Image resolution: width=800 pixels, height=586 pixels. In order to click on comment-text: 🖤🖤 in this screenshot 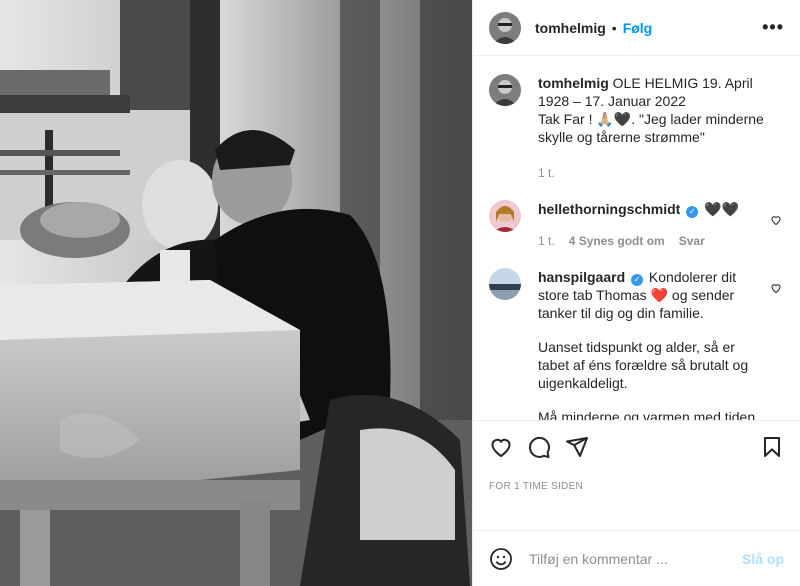, I will do `click(721, 209)`.